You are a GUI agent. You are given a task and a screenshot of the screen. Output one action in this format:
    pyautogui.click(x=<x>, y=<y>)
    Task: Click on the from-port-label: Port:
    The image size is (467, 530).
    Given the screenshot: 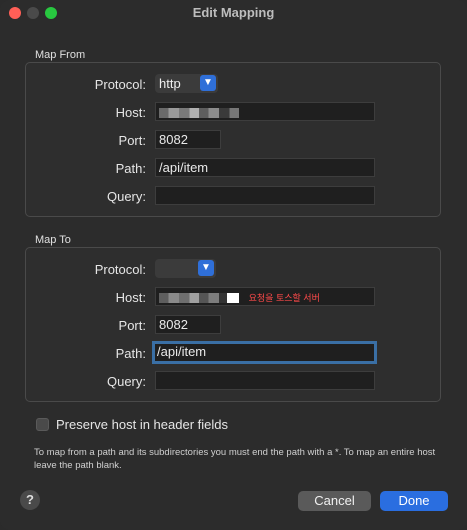 What is the action you would take?
    pyautogui.click(x=132, y=140)
    